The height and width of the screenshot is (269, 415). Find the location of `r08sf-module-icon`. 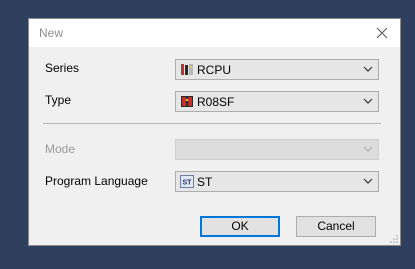

r08sf-module-icon is located at coordinates (187, 101).